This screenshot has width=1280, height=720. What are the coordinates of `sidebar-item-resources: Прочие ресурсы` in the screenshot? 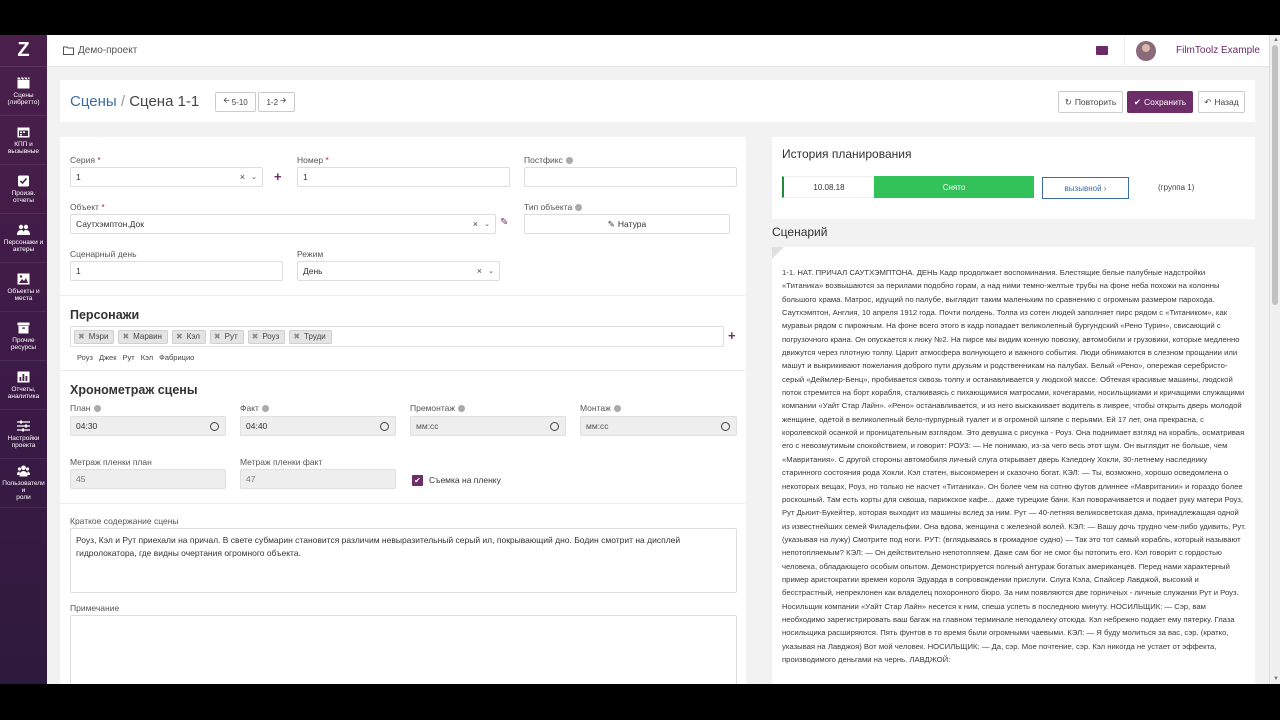 It's located at (23, 336).